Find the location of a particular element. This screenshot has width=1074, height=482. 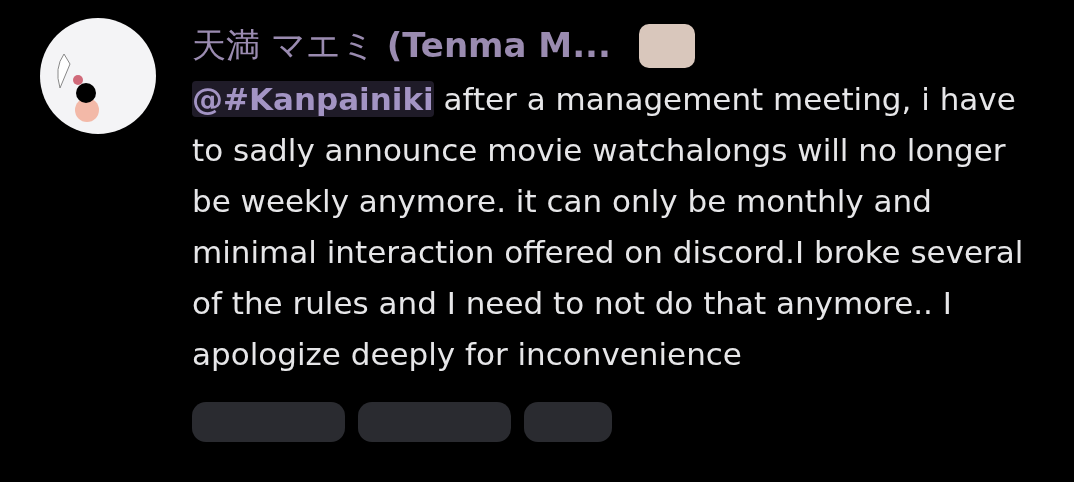

sticker-image is located at coordinates (666, 46).